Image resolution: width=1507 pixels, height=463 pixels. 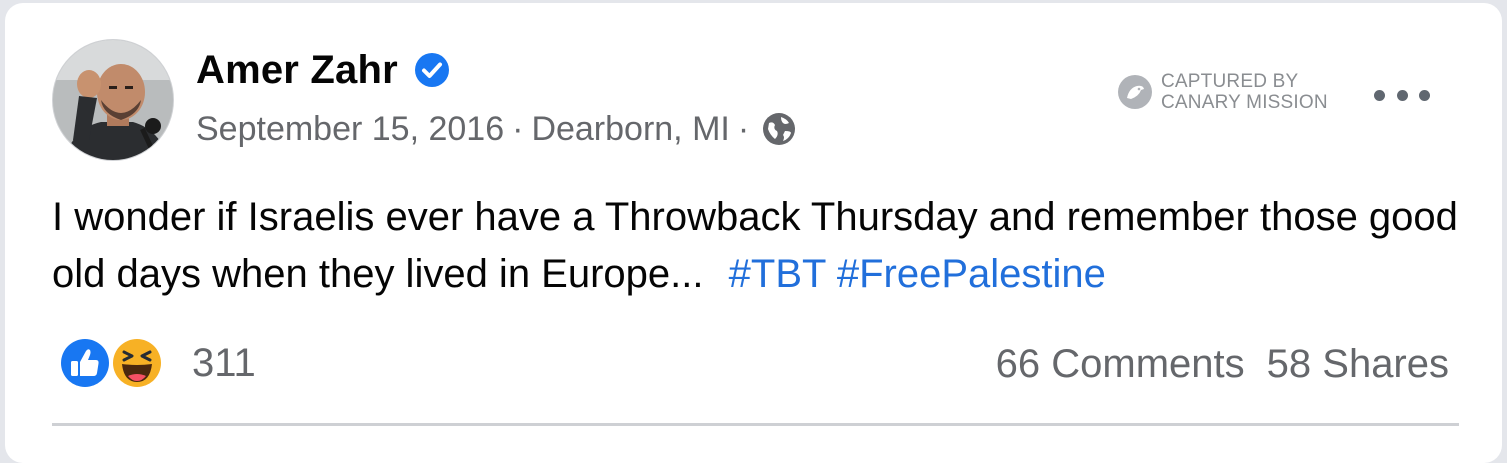 I want to click on like-icon, so click(x=85, y=363).